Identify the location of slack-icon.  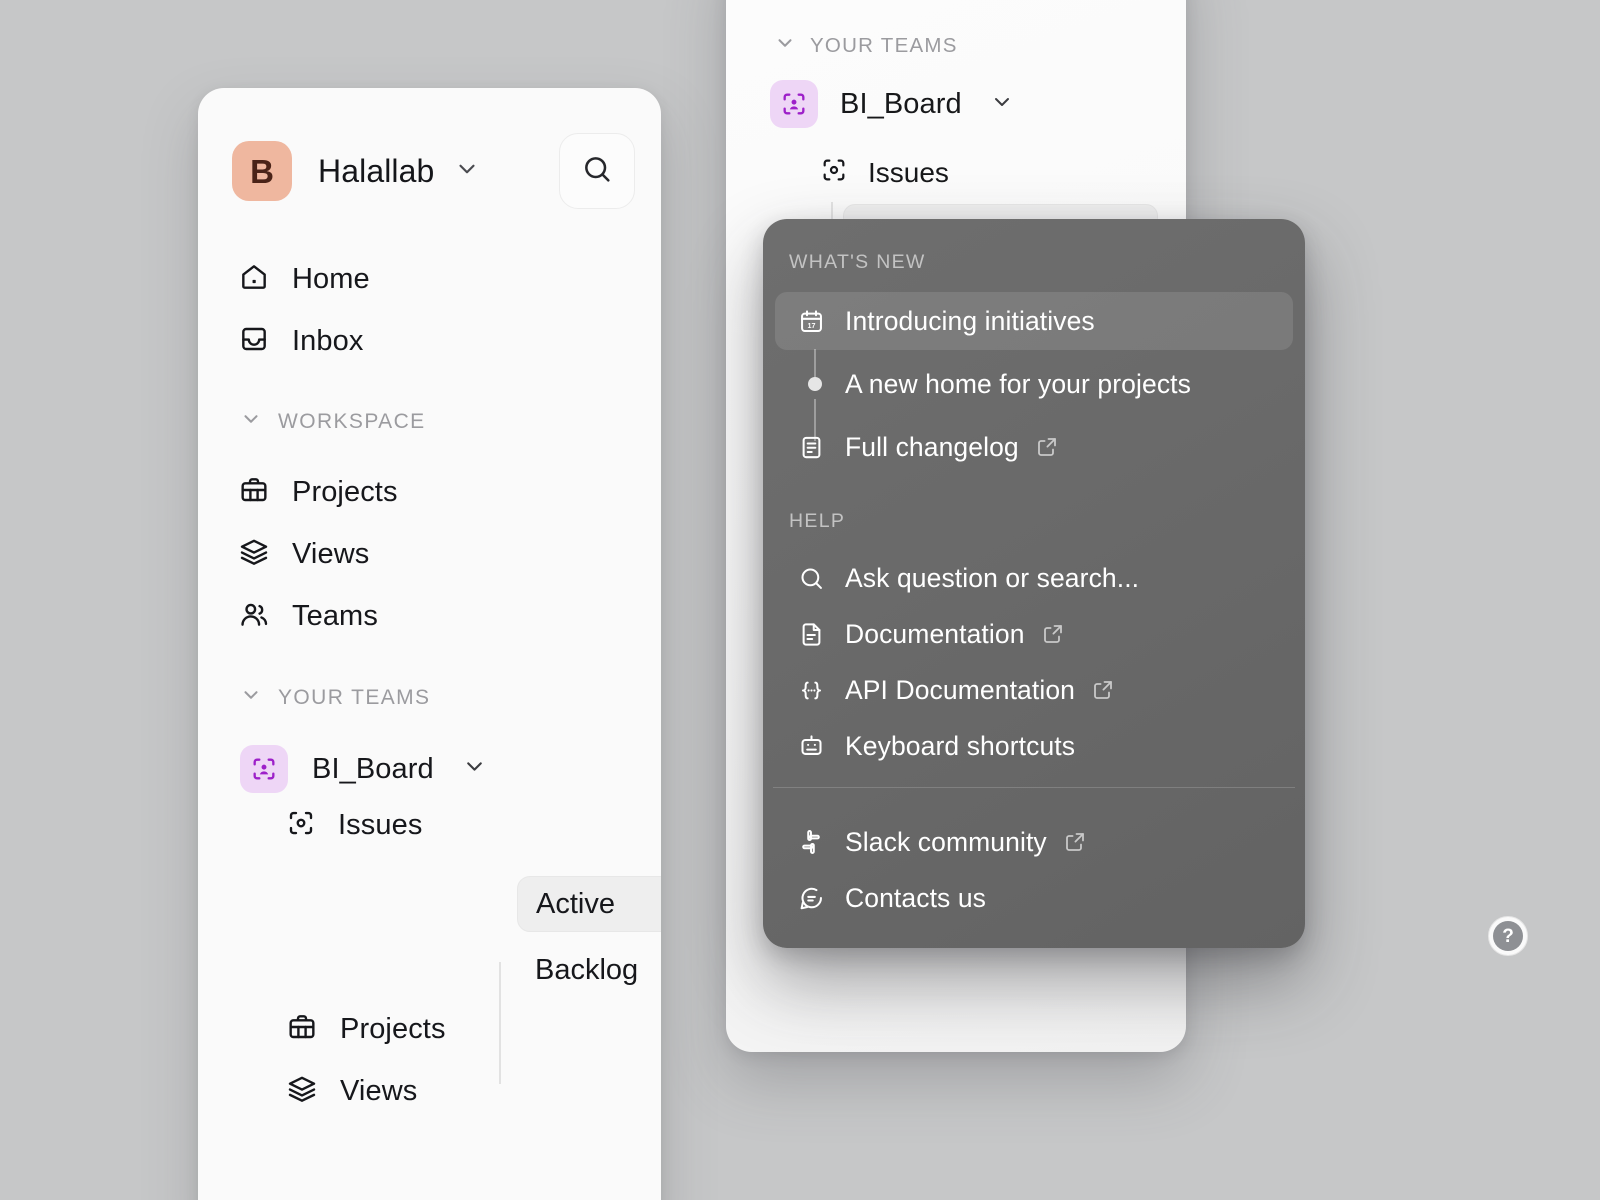
(811, 842).